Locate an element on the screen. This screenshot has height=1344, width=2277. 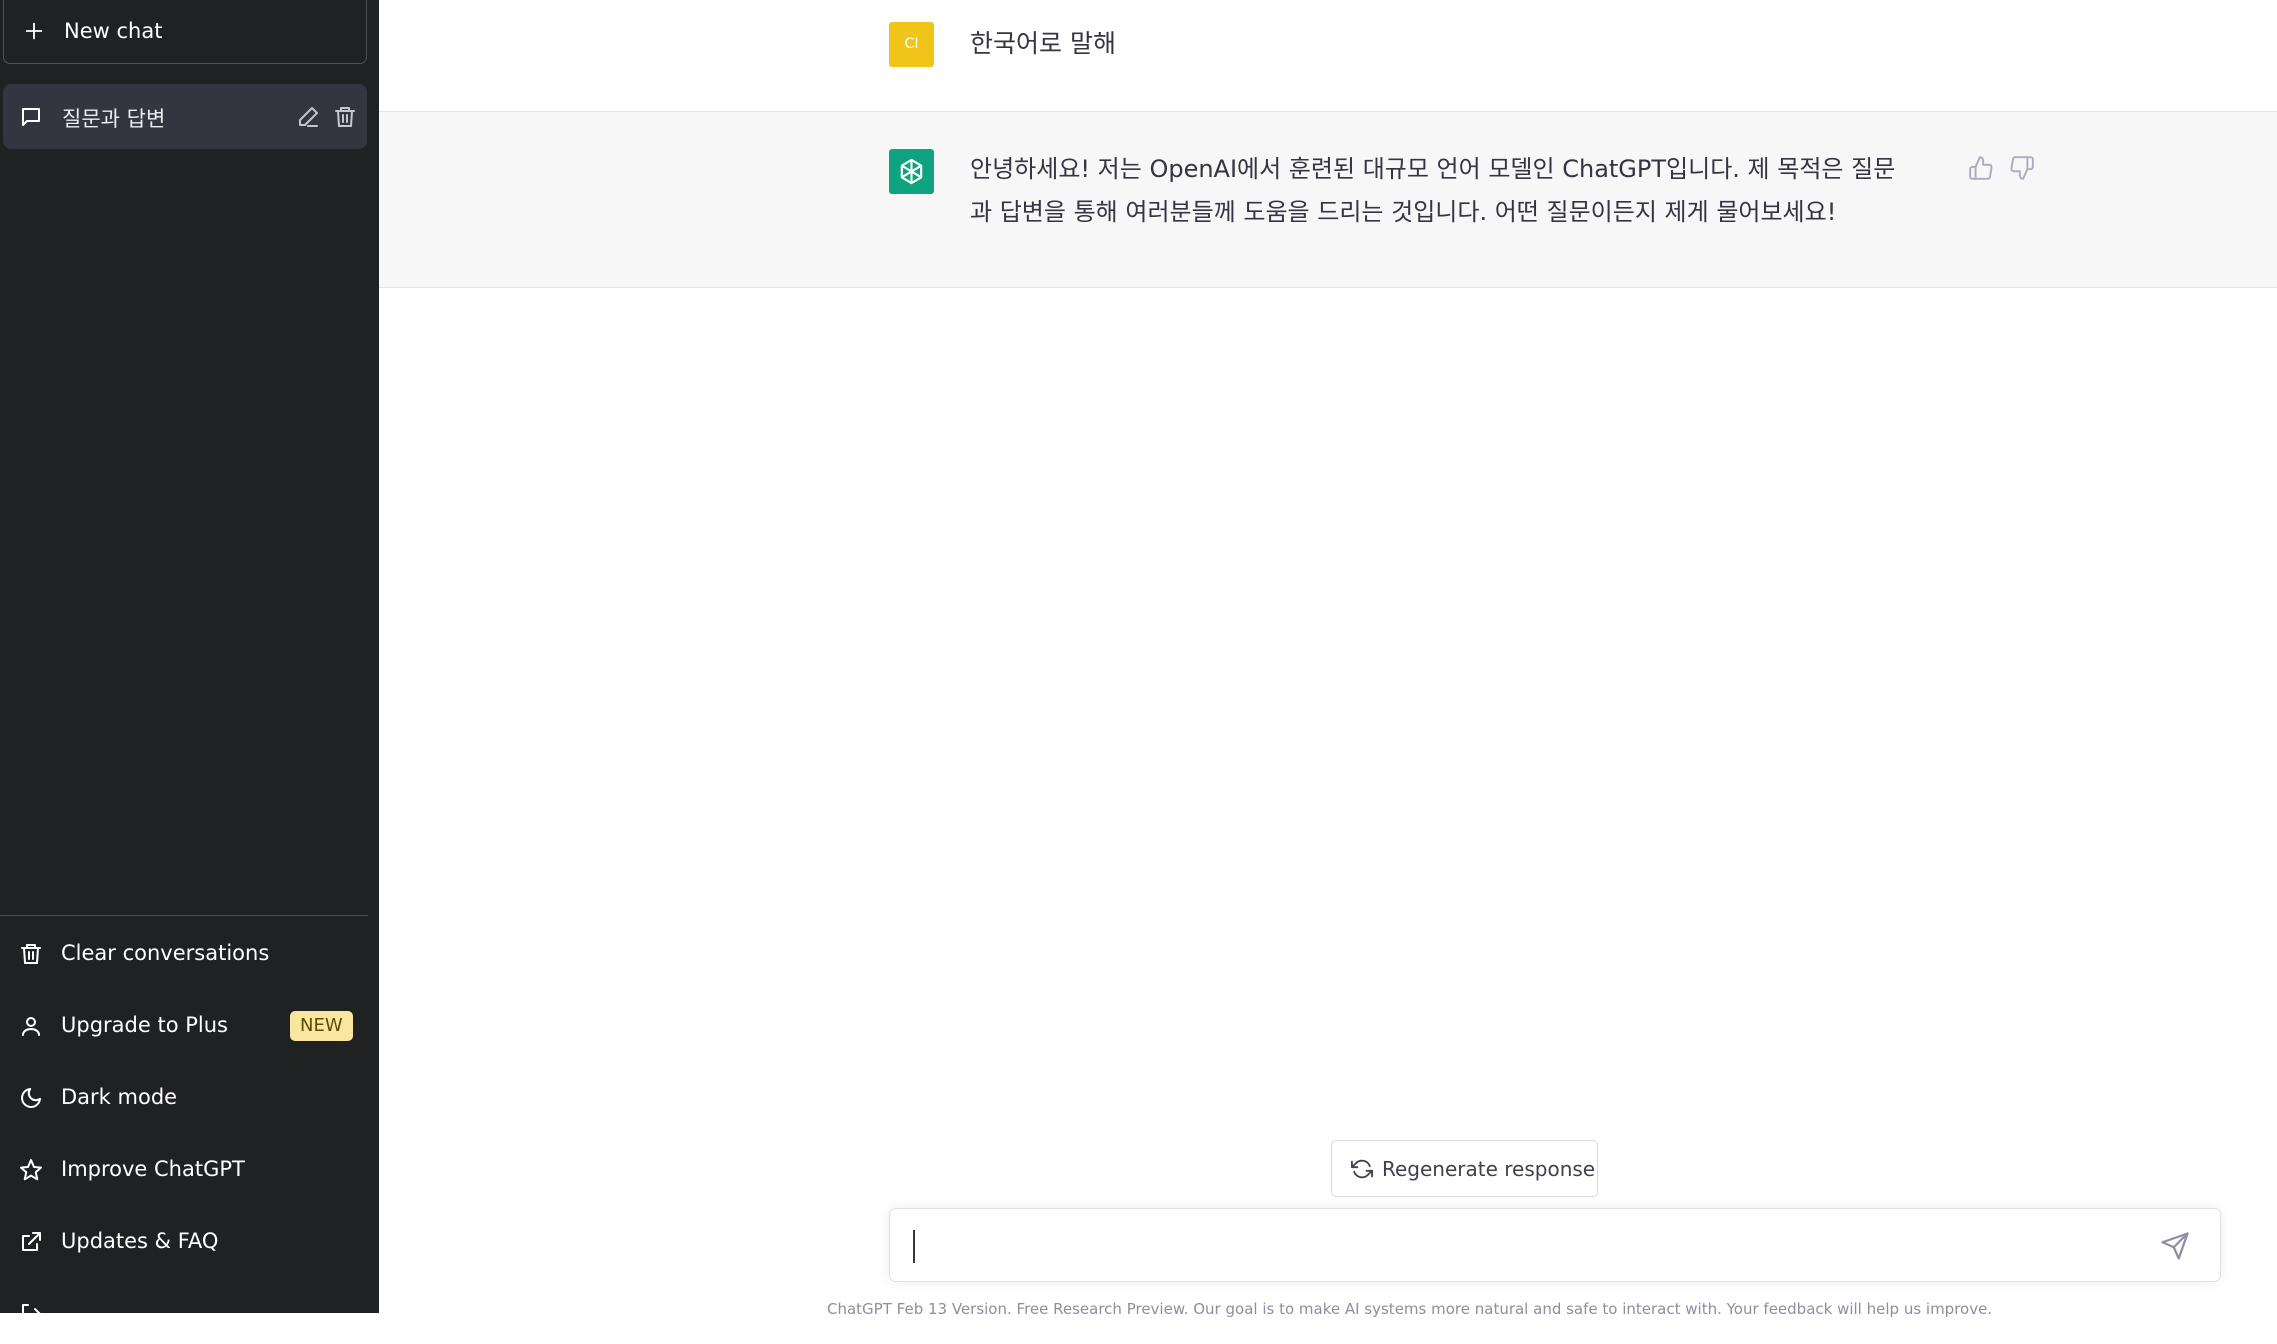
updates-faq-link: Updates & FAQ is located at coordinates (185, 1242).